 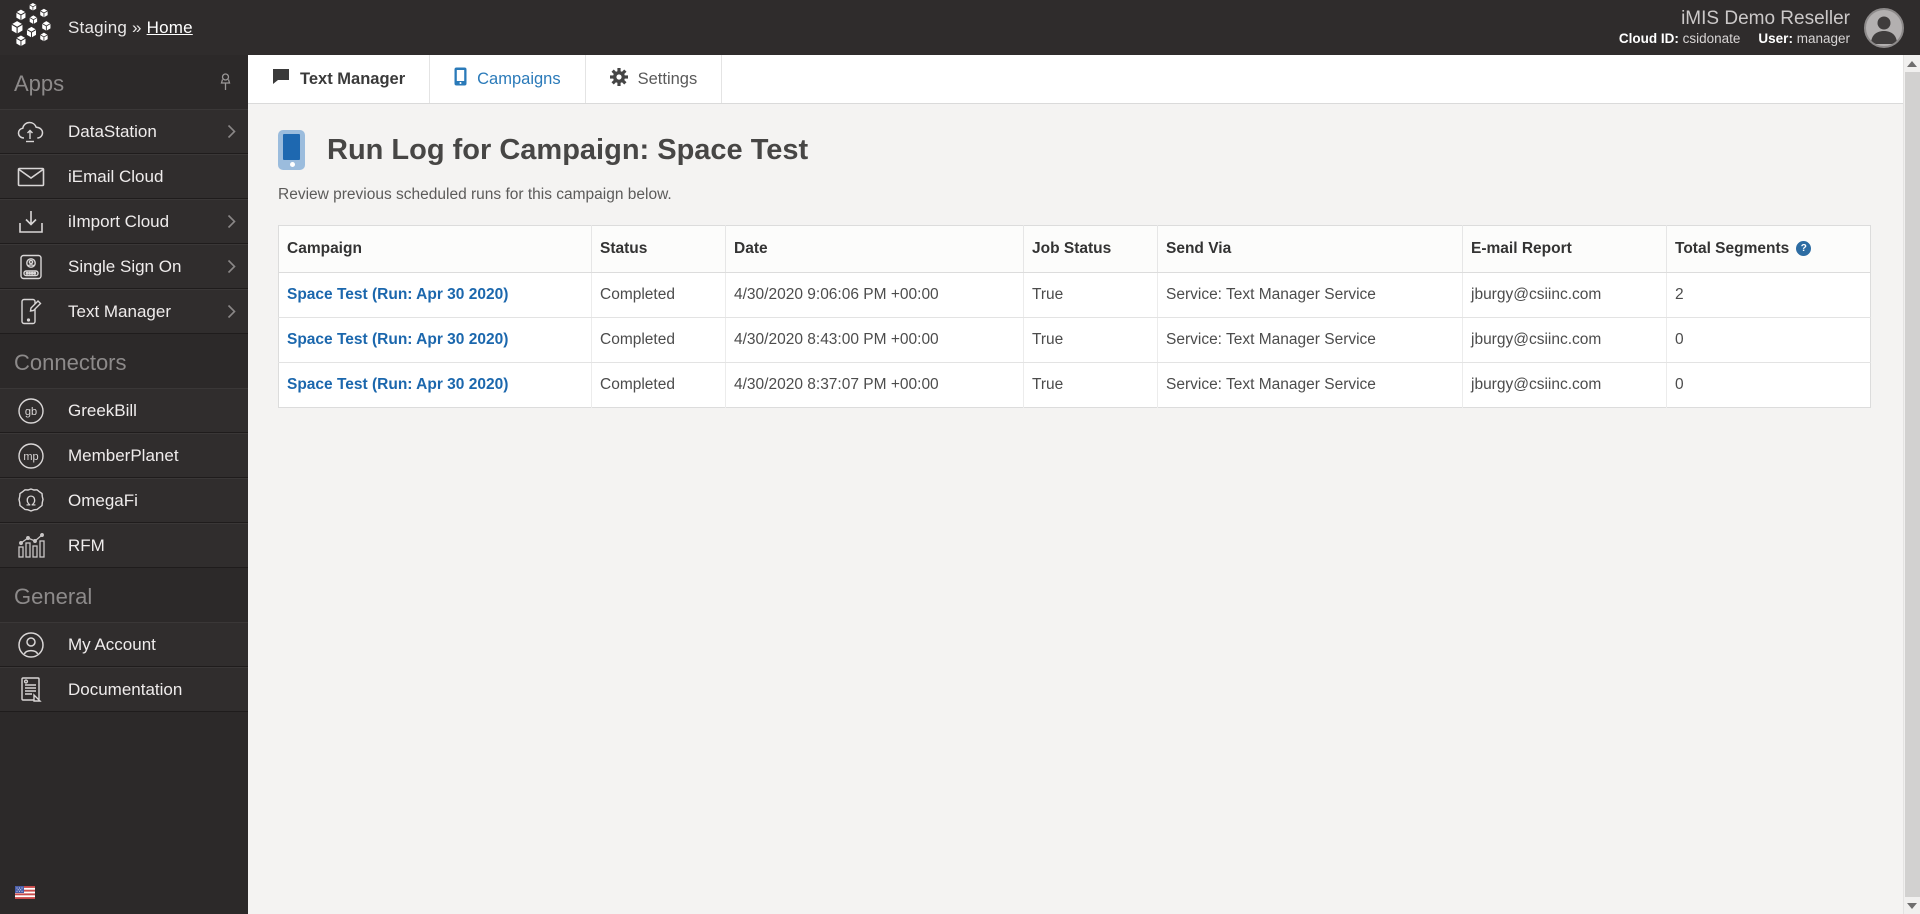 I want to click on memberplanet-mp-icon: mp, so click(x=31, y=456).